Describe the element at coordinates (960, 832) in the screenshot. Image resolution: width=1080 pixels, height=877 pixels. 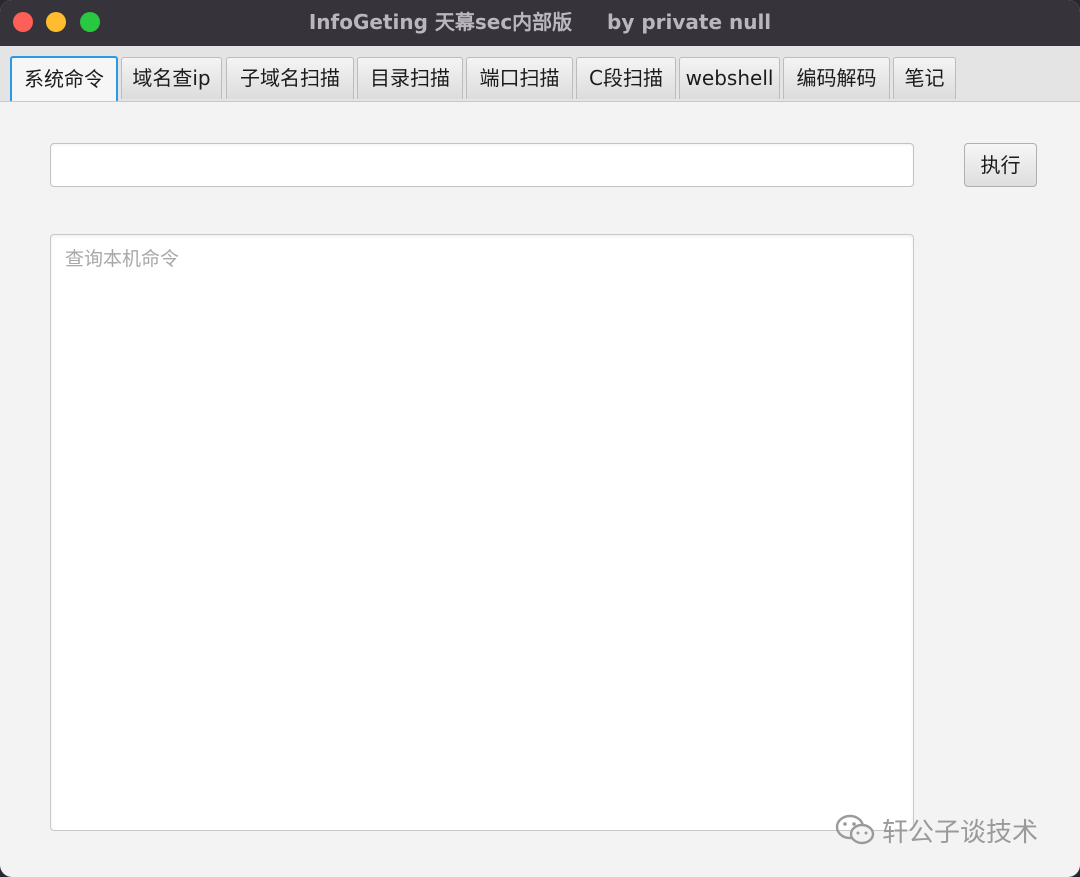
I see `watermark-text: 轩公子谈技术` at that location.